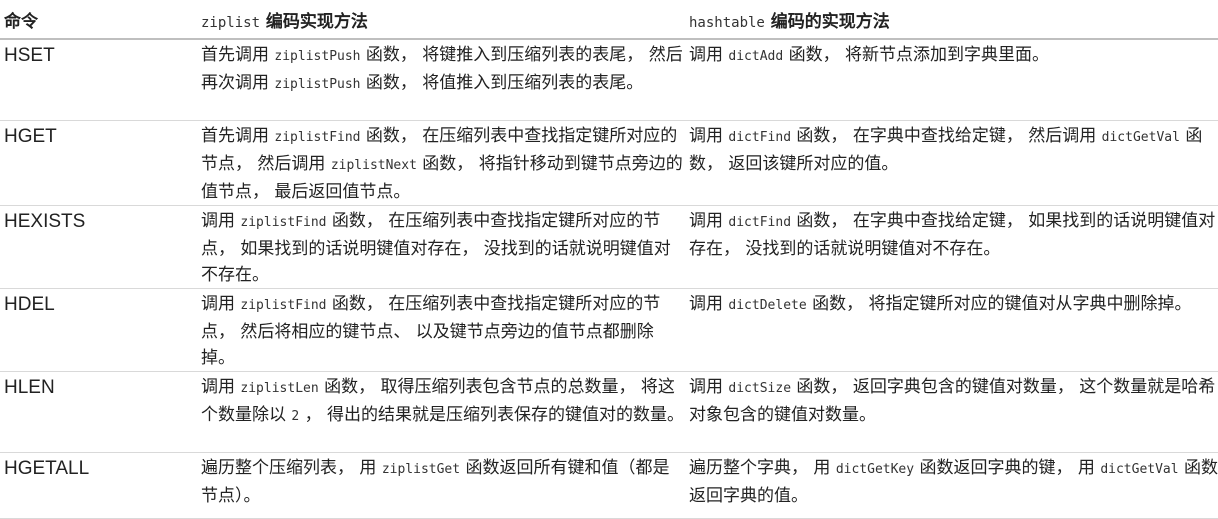 Image resolution: width=1218 pixels, height=519 pixels. What do you see at coordinates (762, 467) in the screenshot?
I see `description-text: 遍历整个字典， 用` at bounding box center [762, 467].